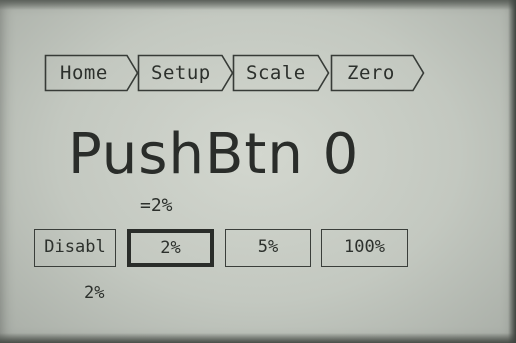 The image size is (516, 343). Describe the element at coordinates (276, 73) in the screenshot. I see `breadcrumb-label-scale: Scale` at that location.